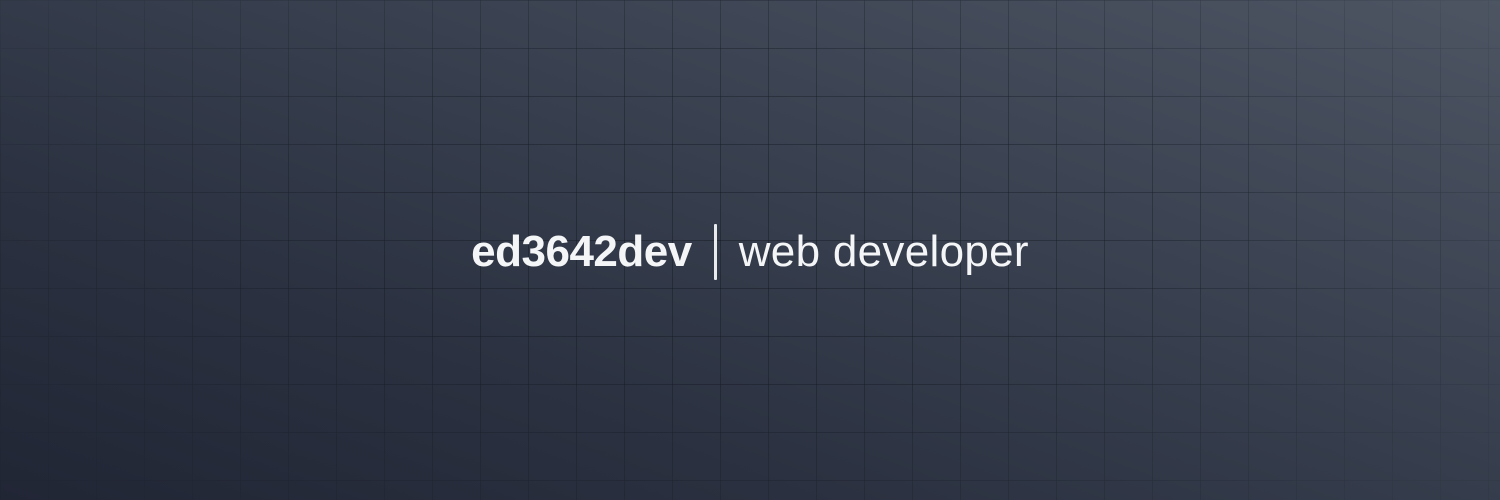 The image size is (1500, 500). Describe the element at coordinates (715, 252) in the screenshot. I see `vertical-divider` at that location.